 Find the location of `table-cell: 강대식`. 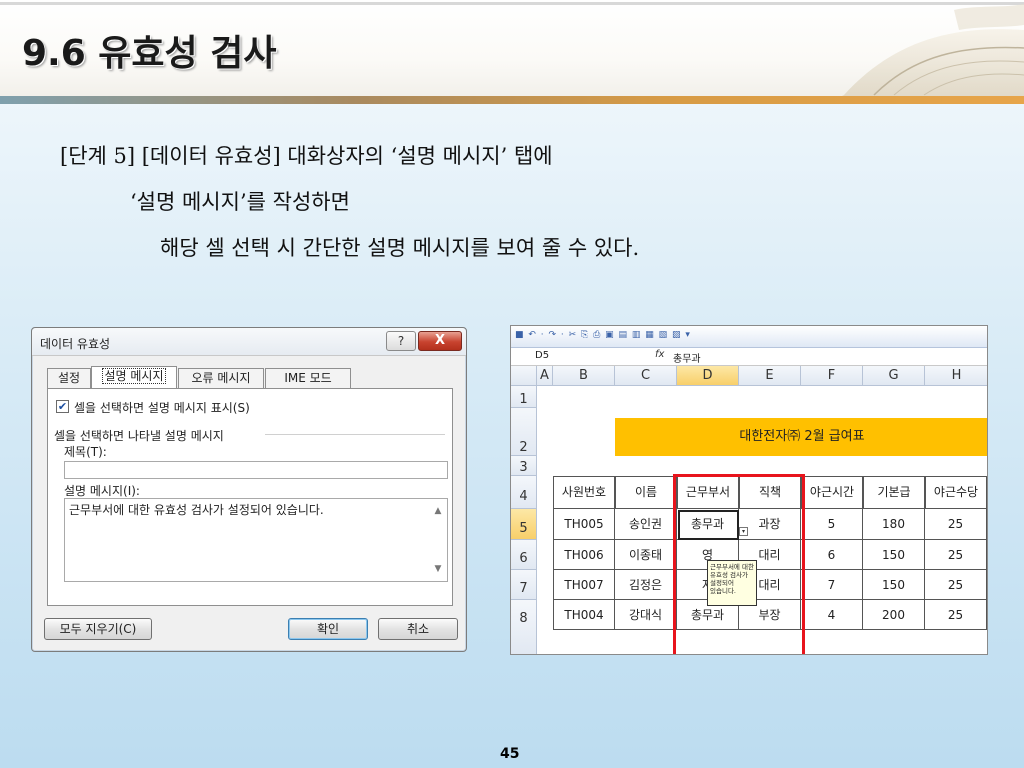

table-cell: 강대식 is located at coordinates (646, 615).